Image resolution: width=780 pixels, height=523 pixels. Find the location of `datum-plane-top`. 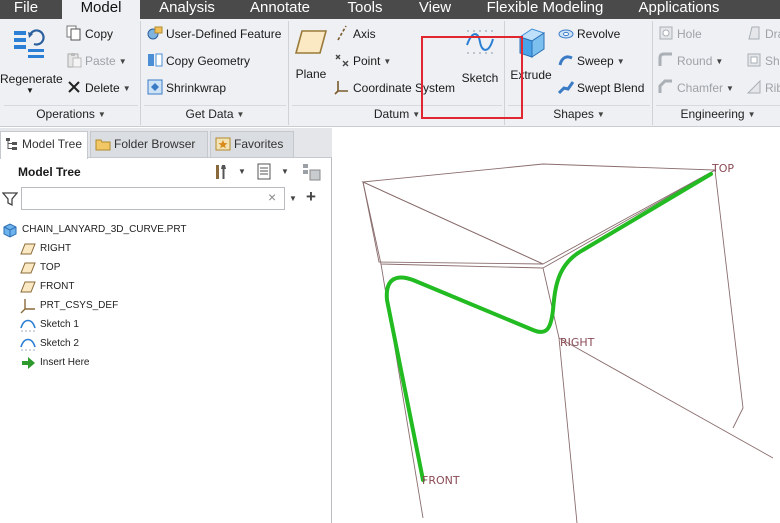

datum-plane-top is located at coordinates (539, 214).